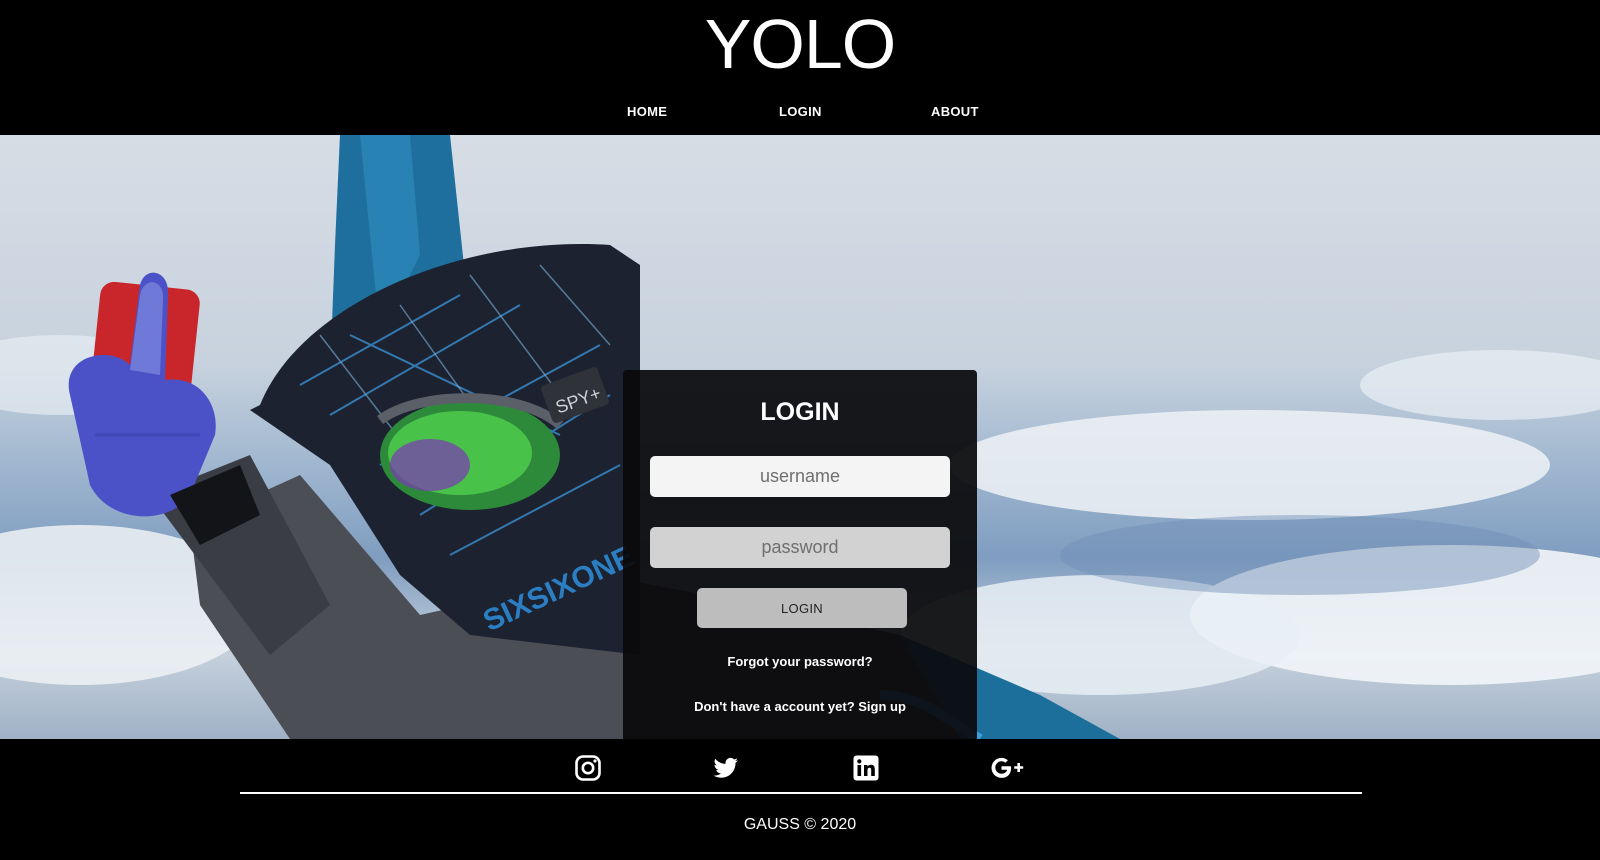  I want to click on site-footer: GAUSS © 2020, so click(800, 799).